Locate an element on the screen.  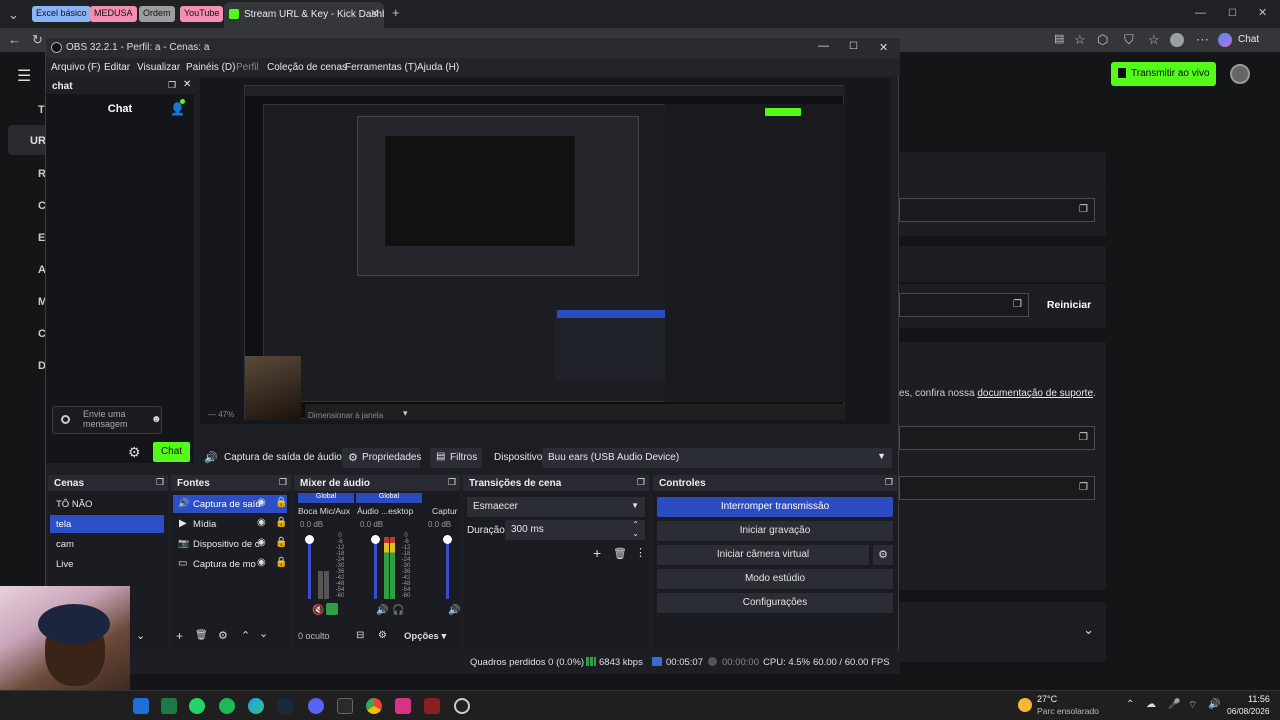
properties-button: ⚙ Propriedades is located at coordinates (381, 458).